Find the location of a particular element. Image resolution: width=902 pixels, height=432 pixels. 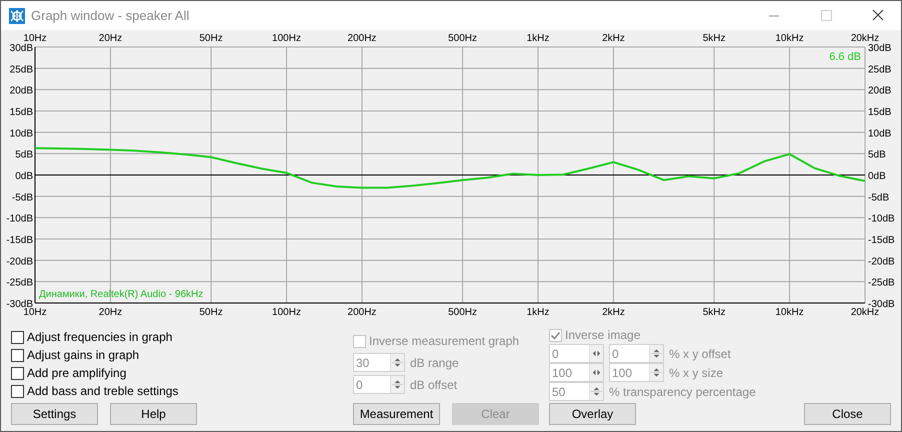

field-label: % transparency percentage is located at coordinates (682, 391).